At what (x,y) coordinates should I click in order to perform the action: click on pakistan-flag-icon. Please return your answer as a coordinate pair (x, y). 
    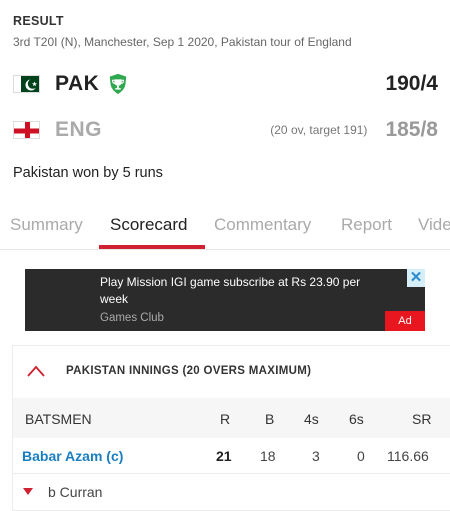
    Looking at the image, I should click on (26, 84).